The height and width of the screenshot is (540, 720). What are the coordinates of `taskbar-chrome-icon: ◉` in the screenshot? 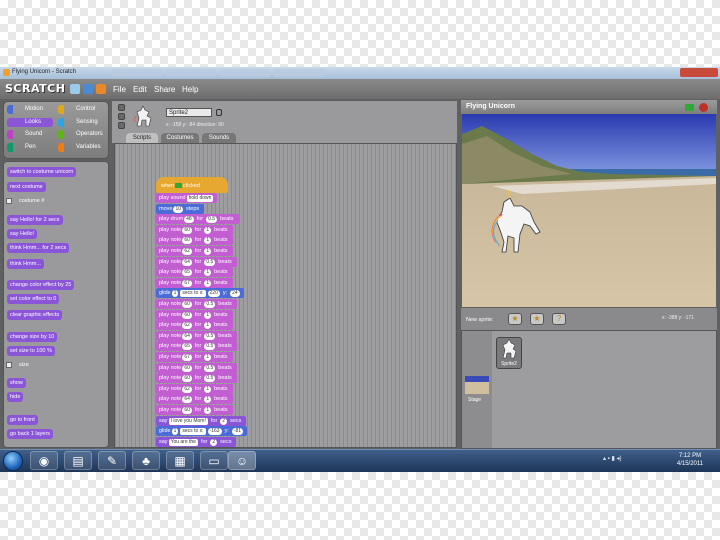 It's located at (44, 460).